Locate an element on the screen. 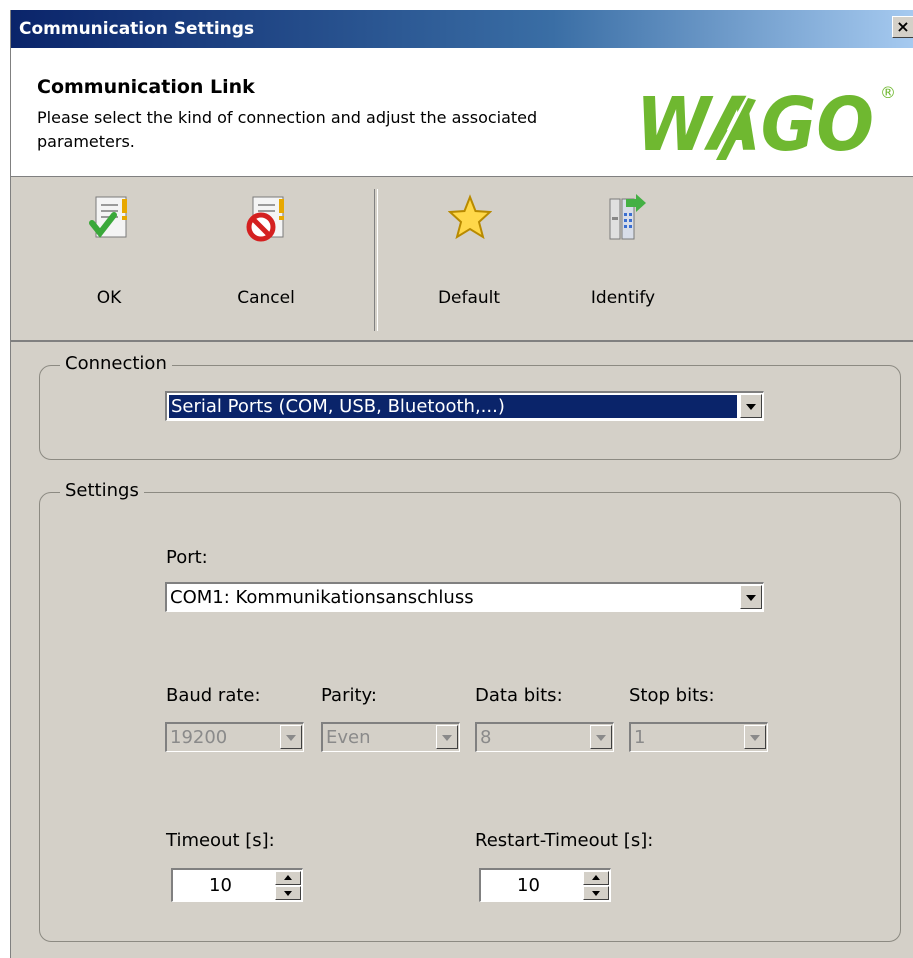  baud-rate-label: Baud rate: is located at coordinates (213, 695).